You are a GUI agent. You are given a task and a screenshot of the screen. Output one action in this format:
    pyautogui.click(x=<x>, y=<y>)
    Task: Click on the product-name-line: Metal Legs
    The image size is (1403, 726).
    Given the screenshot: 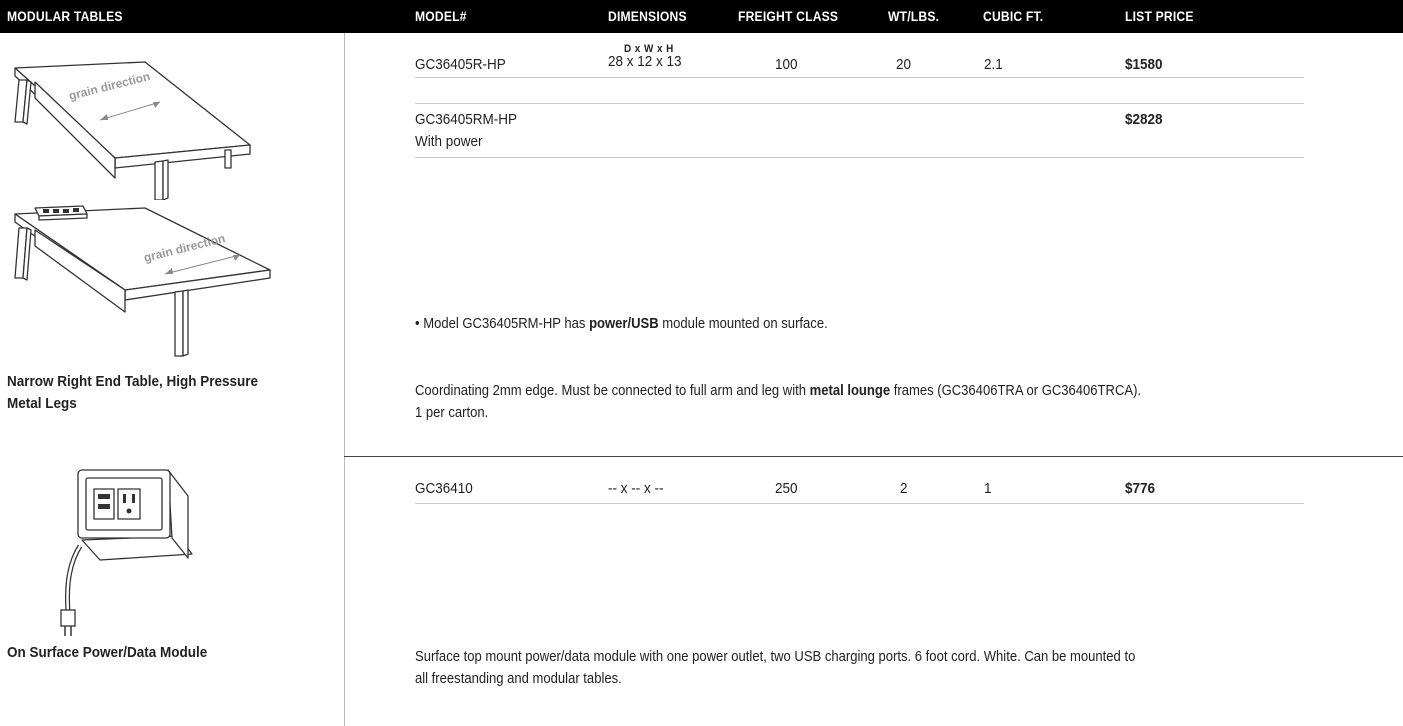 What is the action you would take?
    pyautogui.click(x=42, y=403)
    